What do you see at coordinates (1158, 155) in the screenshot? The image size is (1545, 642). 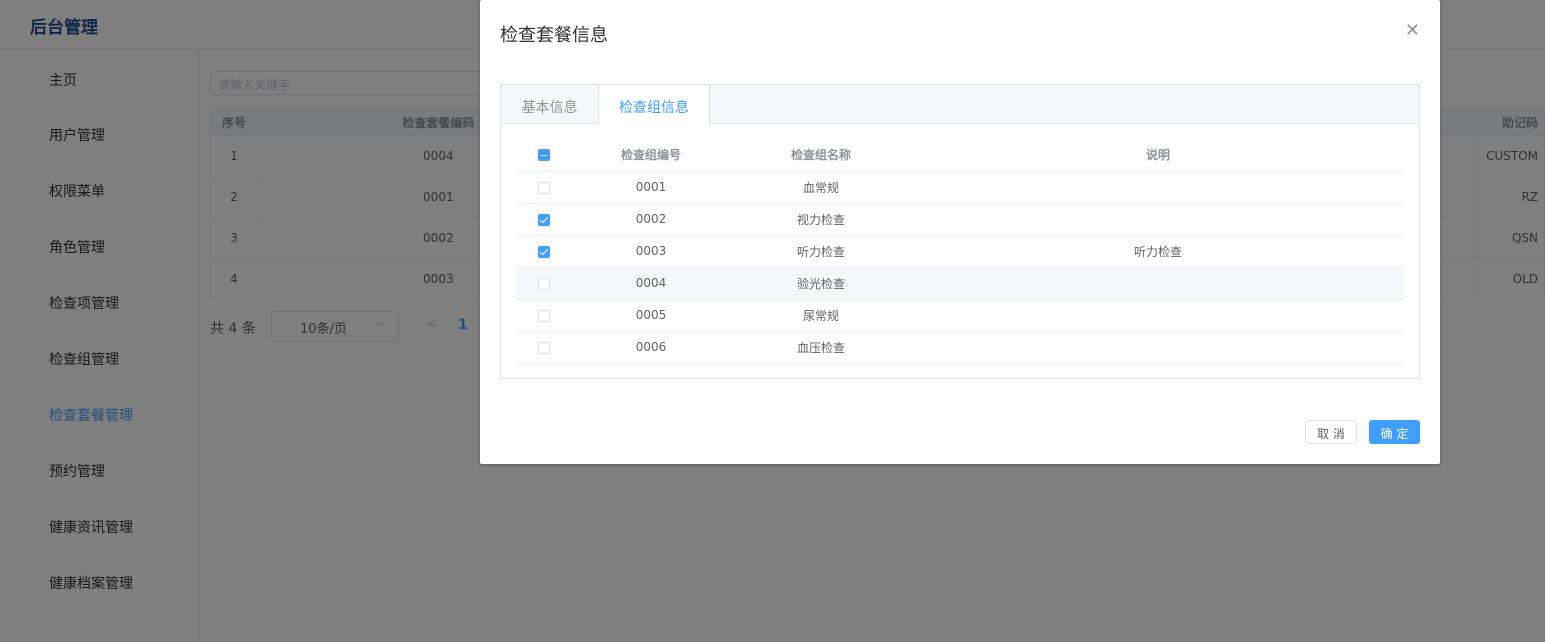 I see `column-header-remark: 说明` at bounding box center [1158, 155].